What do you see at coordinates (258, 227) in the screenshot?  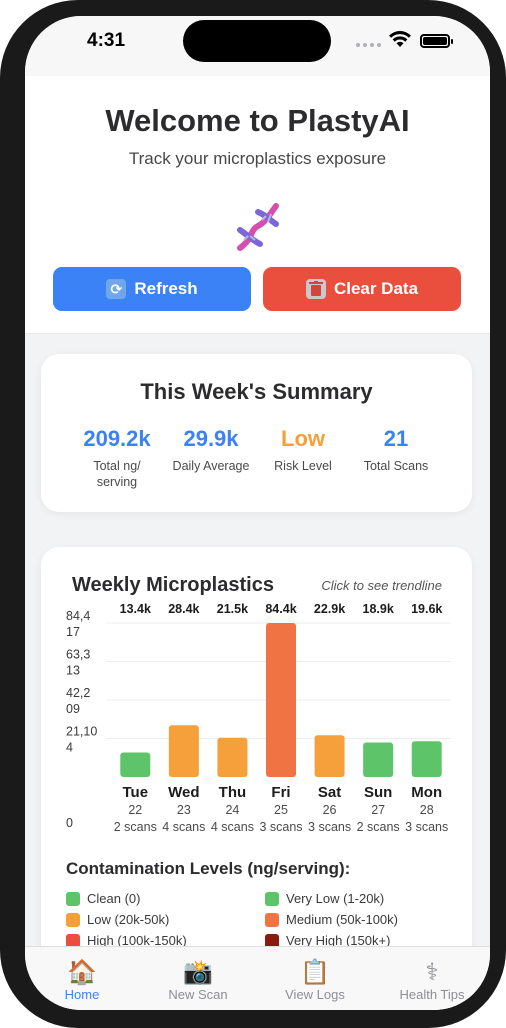 I see `dna-icon` at bounding box center [258, 227].